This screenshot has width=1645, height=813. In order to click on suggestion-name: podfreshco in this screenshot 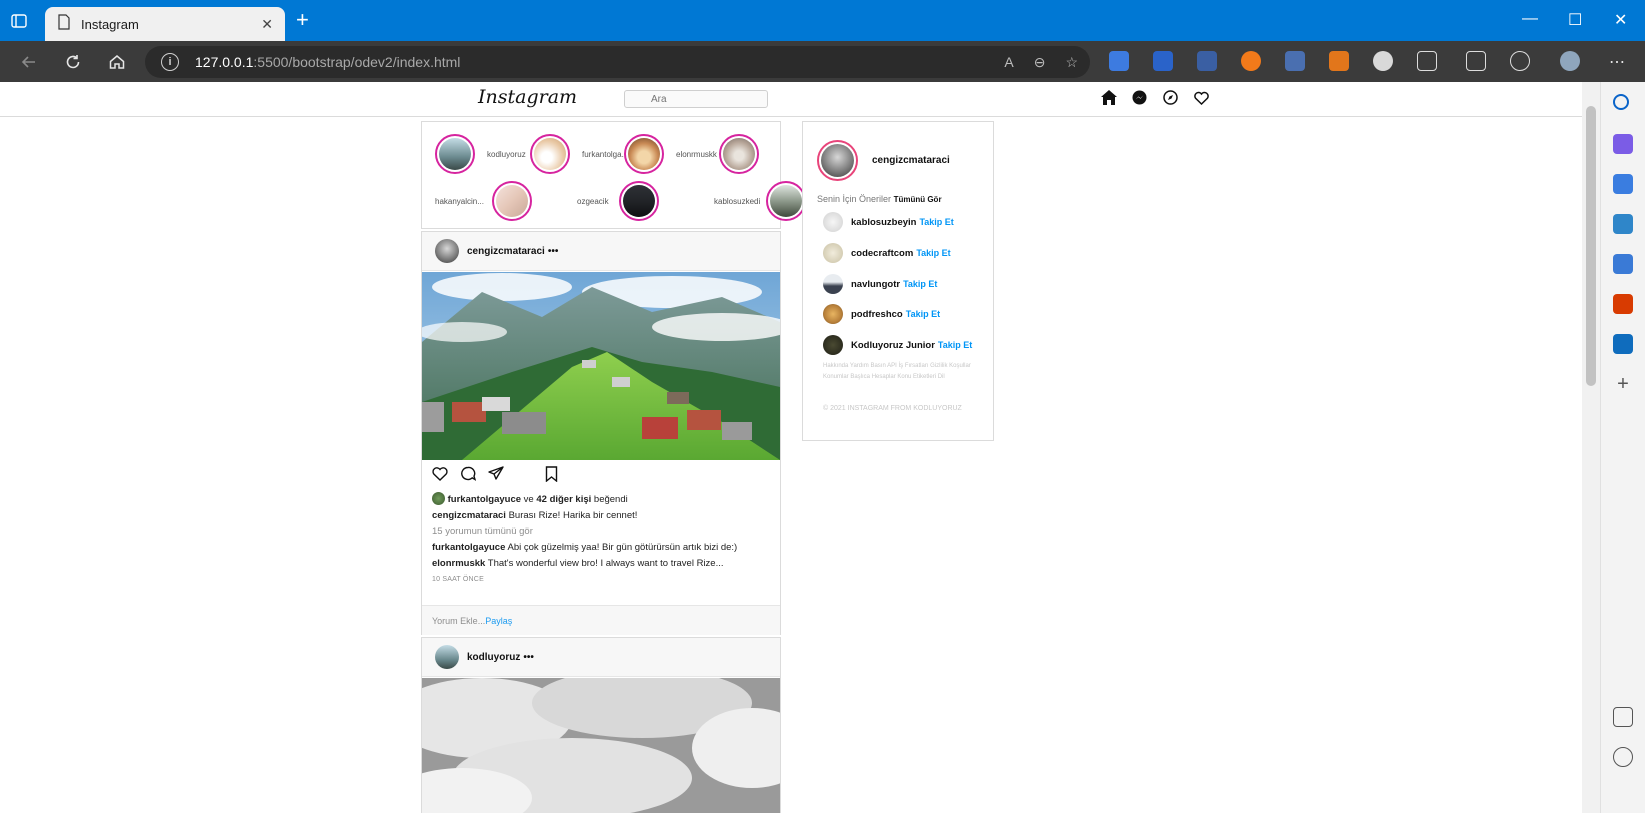, I will do `click(877, 314)`.